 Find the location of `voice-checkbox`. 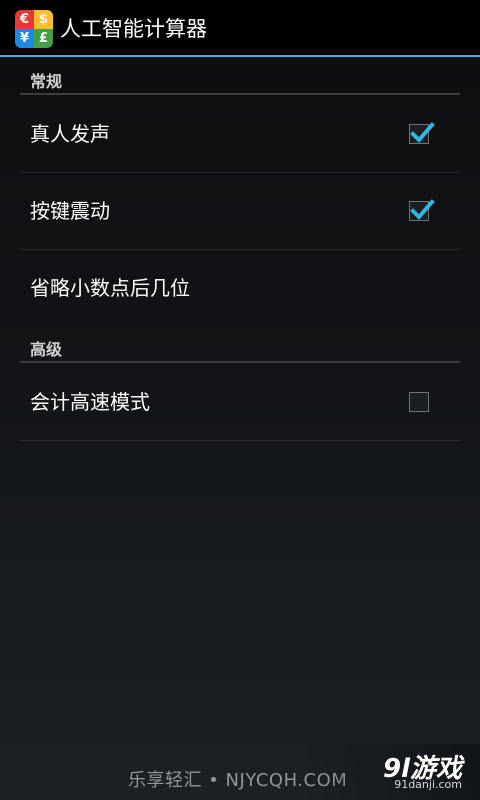

voice-checkbox is located at coordinates (422, 133).